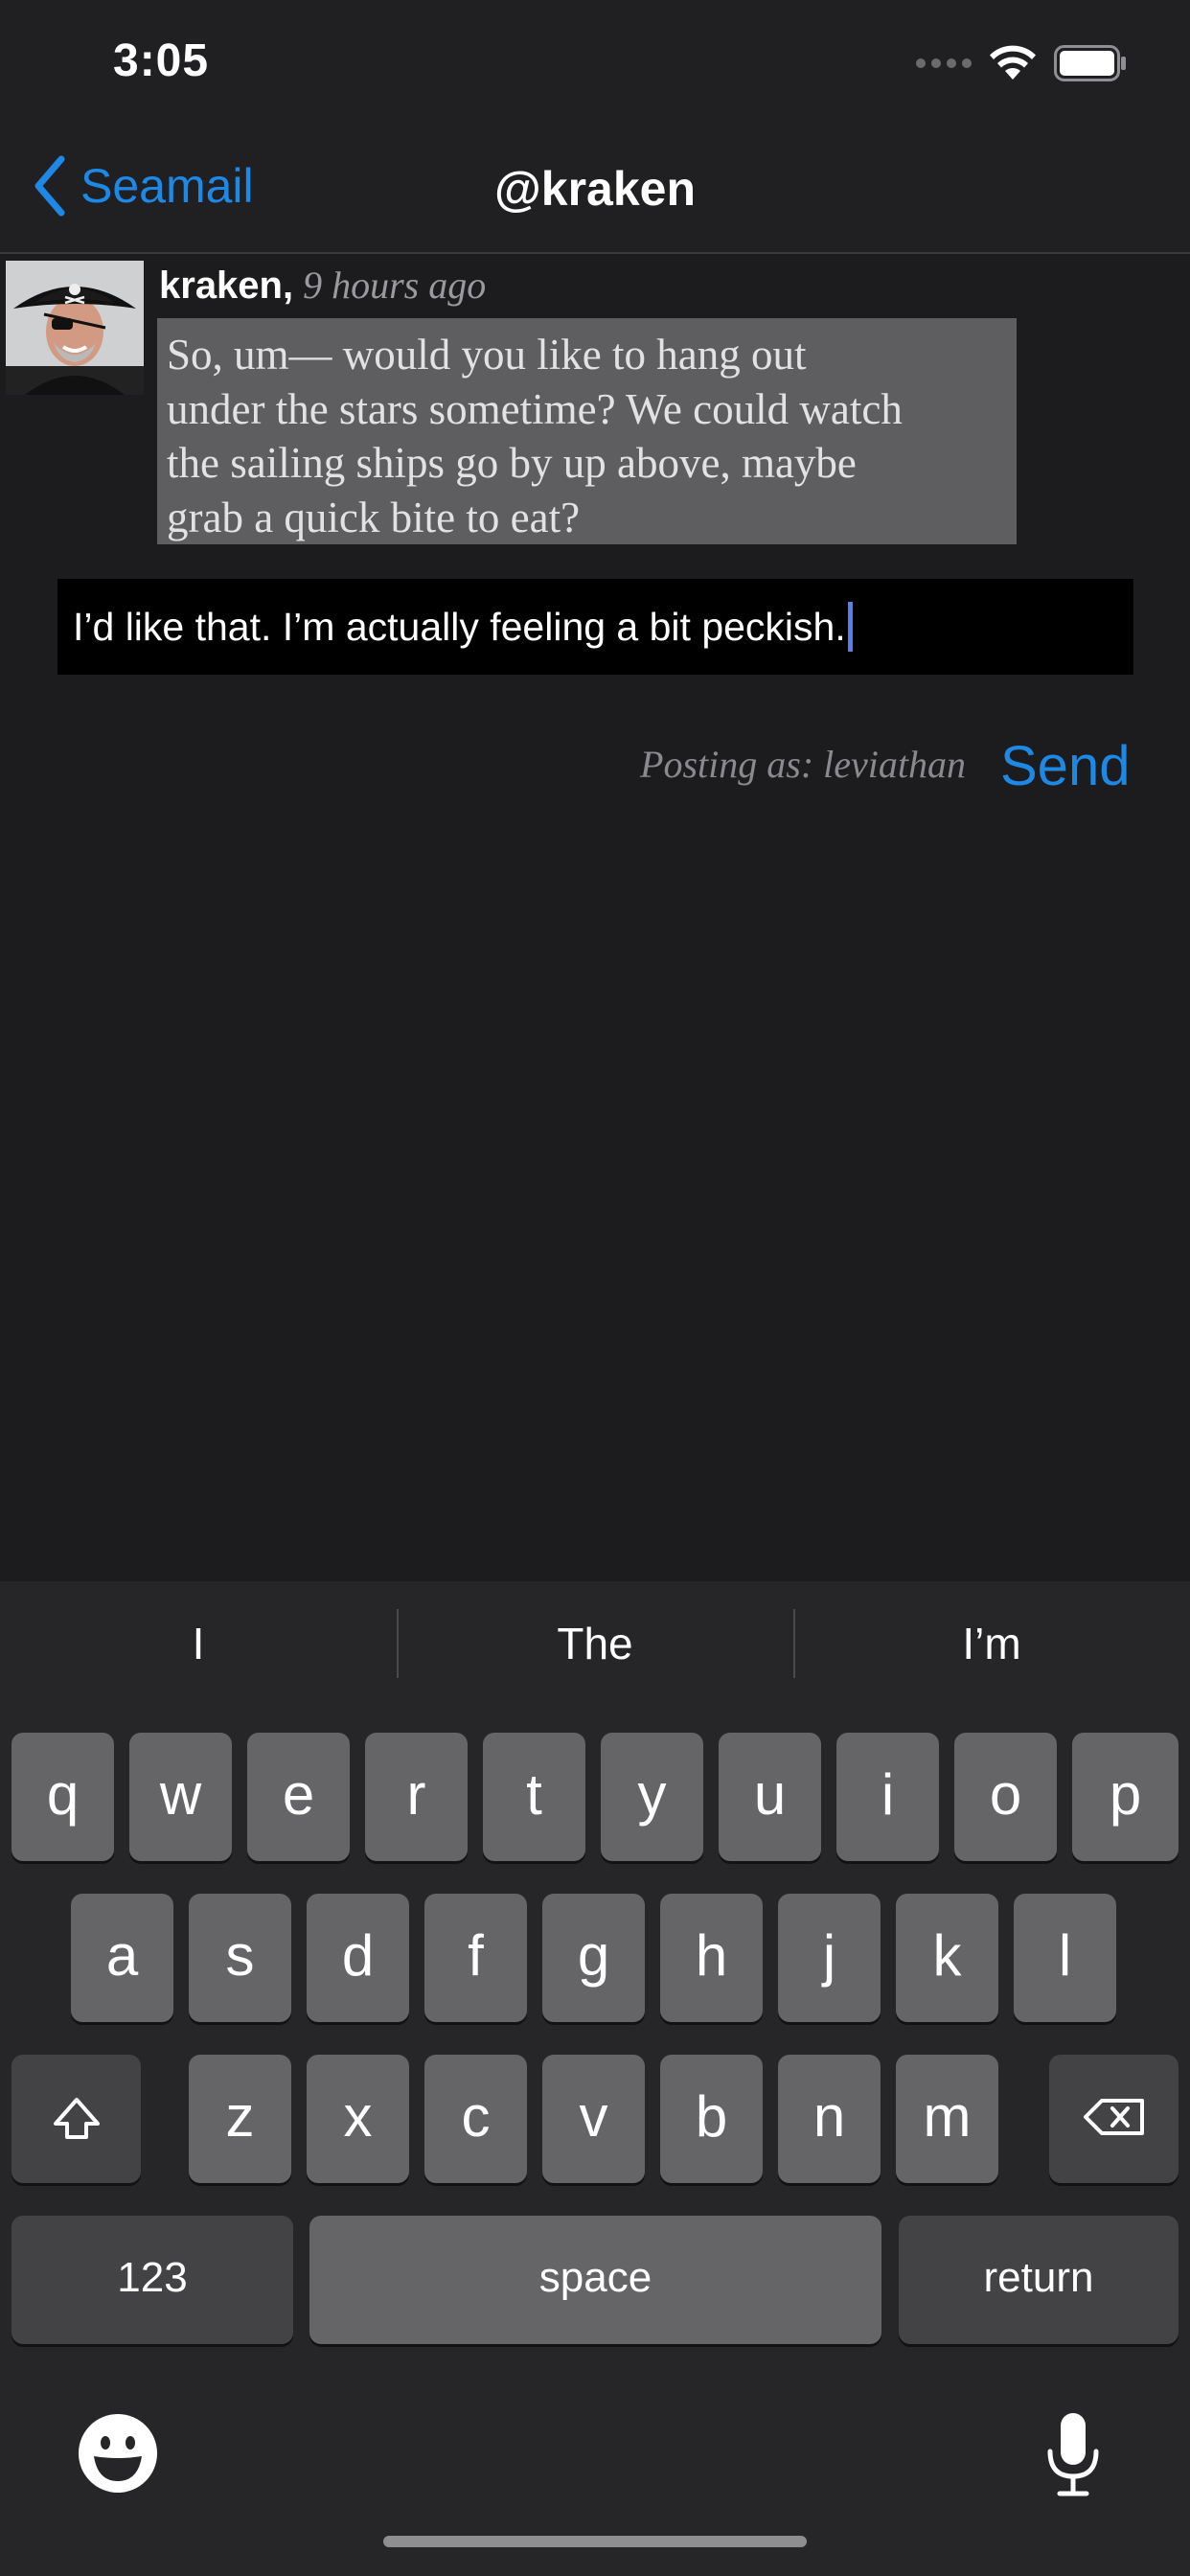 This screenshot has height=2576, width=1190. Describe the element at coordinates (118, 2453) in the screenshot. I see `emoji-icon` at that location.